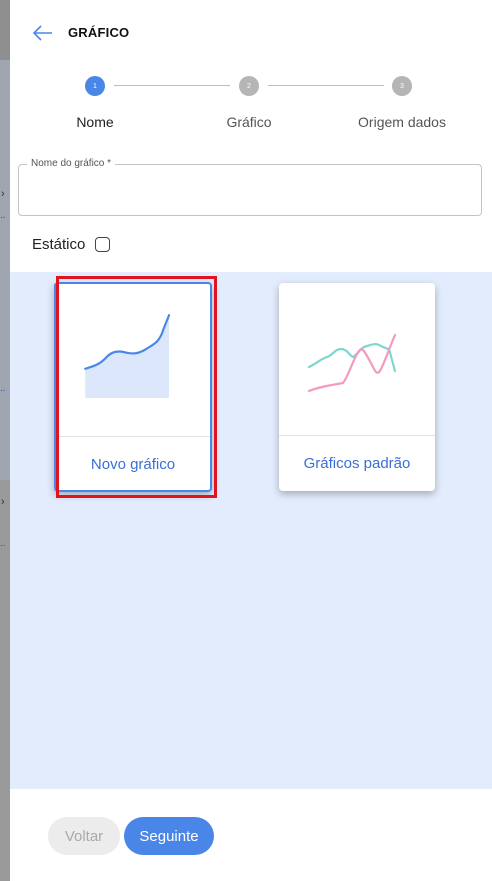  What do you see at coordinates (251, 835) in the screenshot?
I see `footer: Voltar Seguinte` at bounding box center [251, 835].